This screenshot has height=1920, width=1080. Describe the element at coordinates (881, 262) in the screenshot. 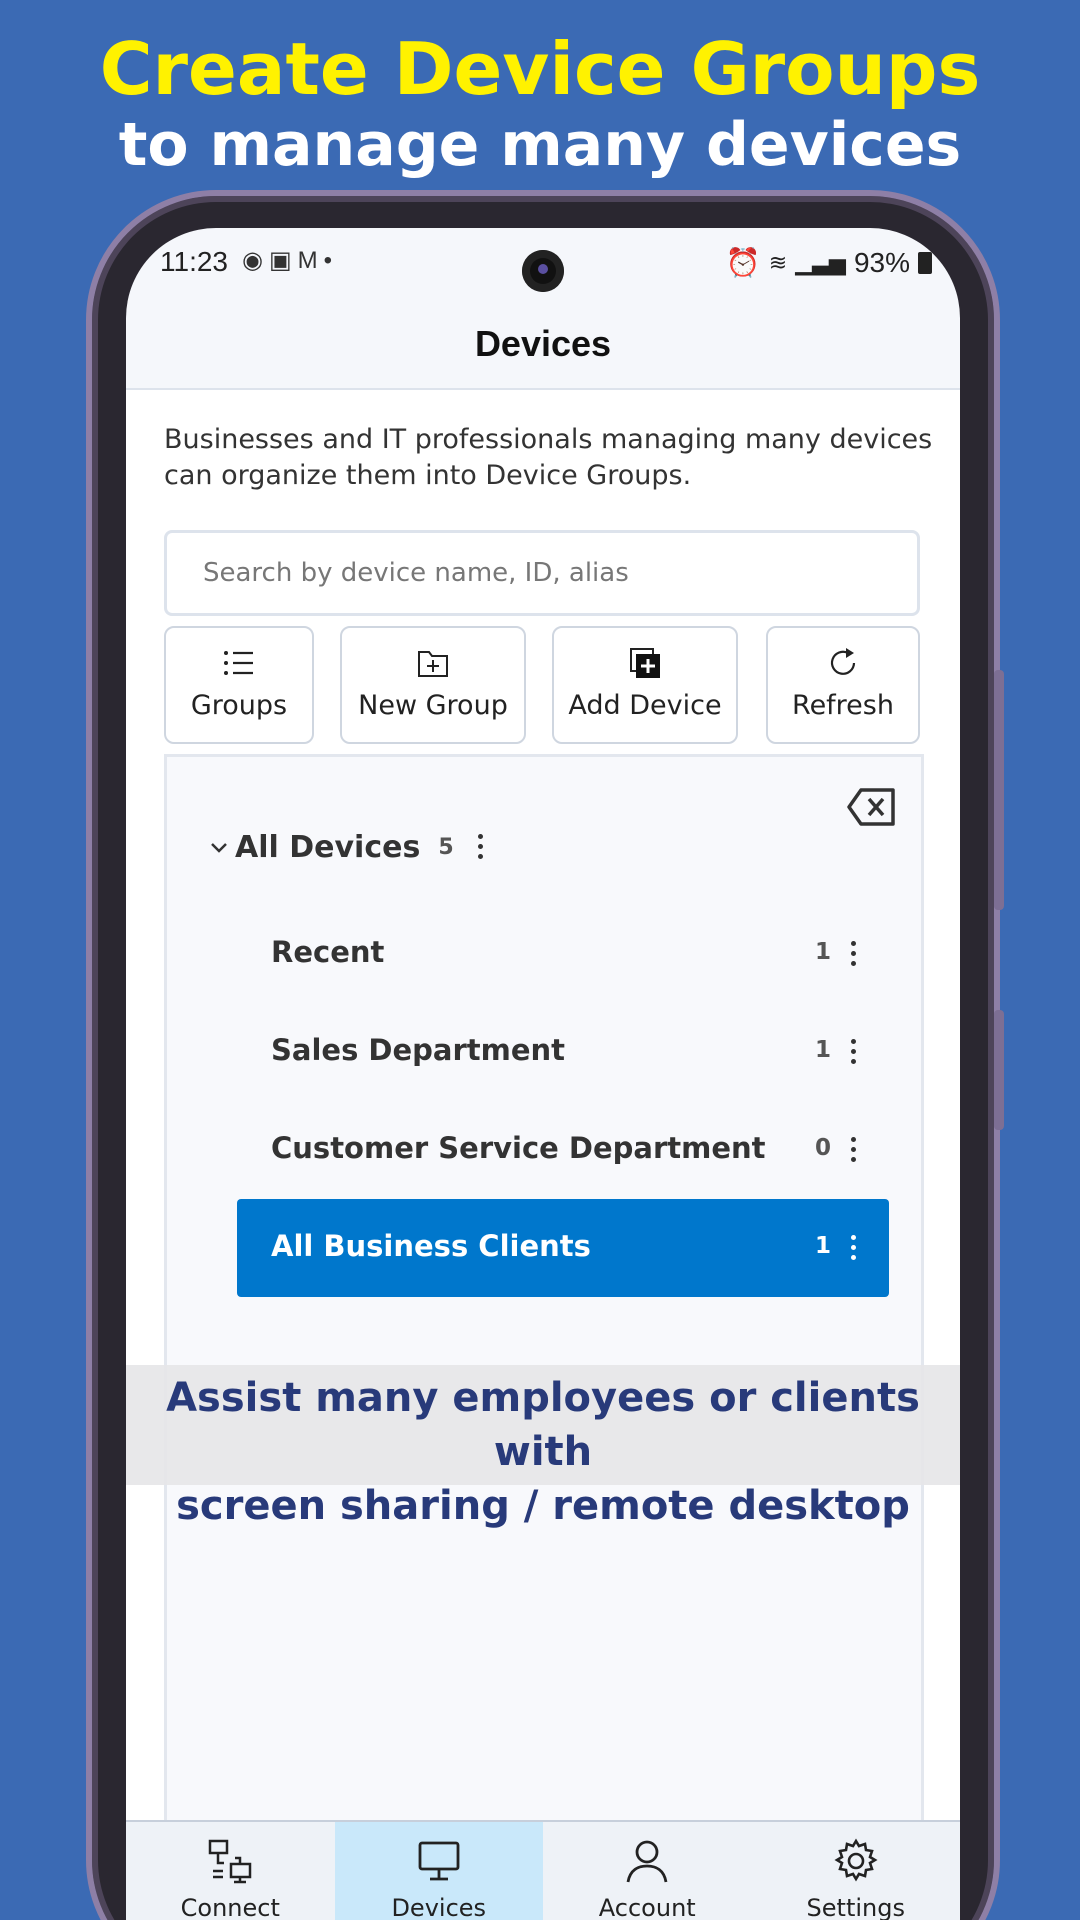

I see `battery-level: 93%` at that location.